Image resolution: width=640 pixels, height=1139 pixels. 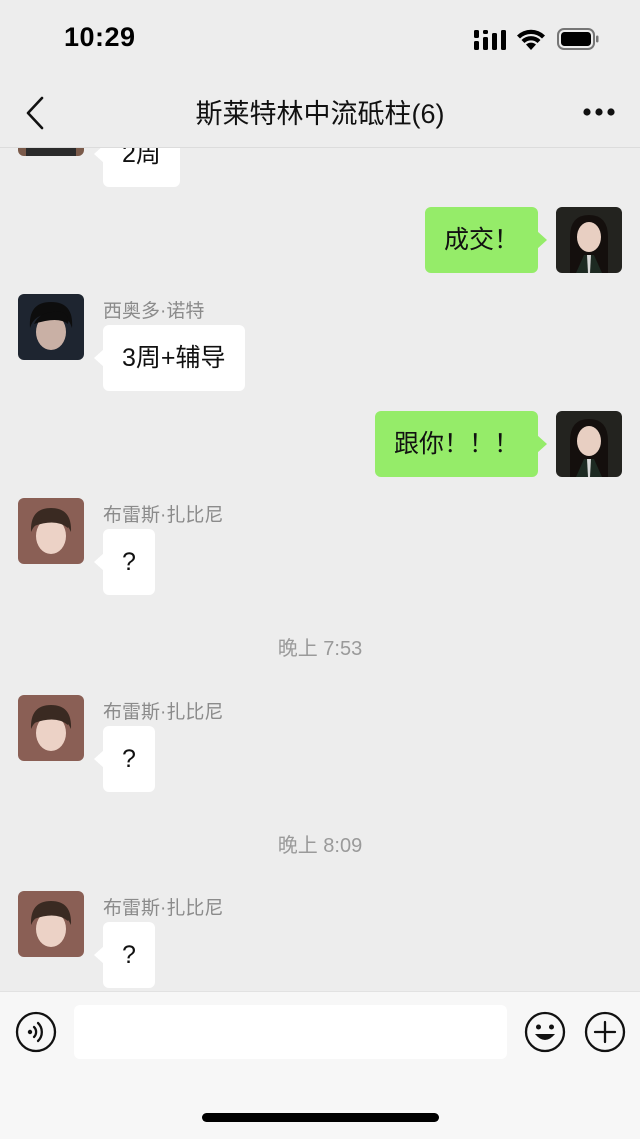 I want to click on battery-icon, so click(x=578, y=39).